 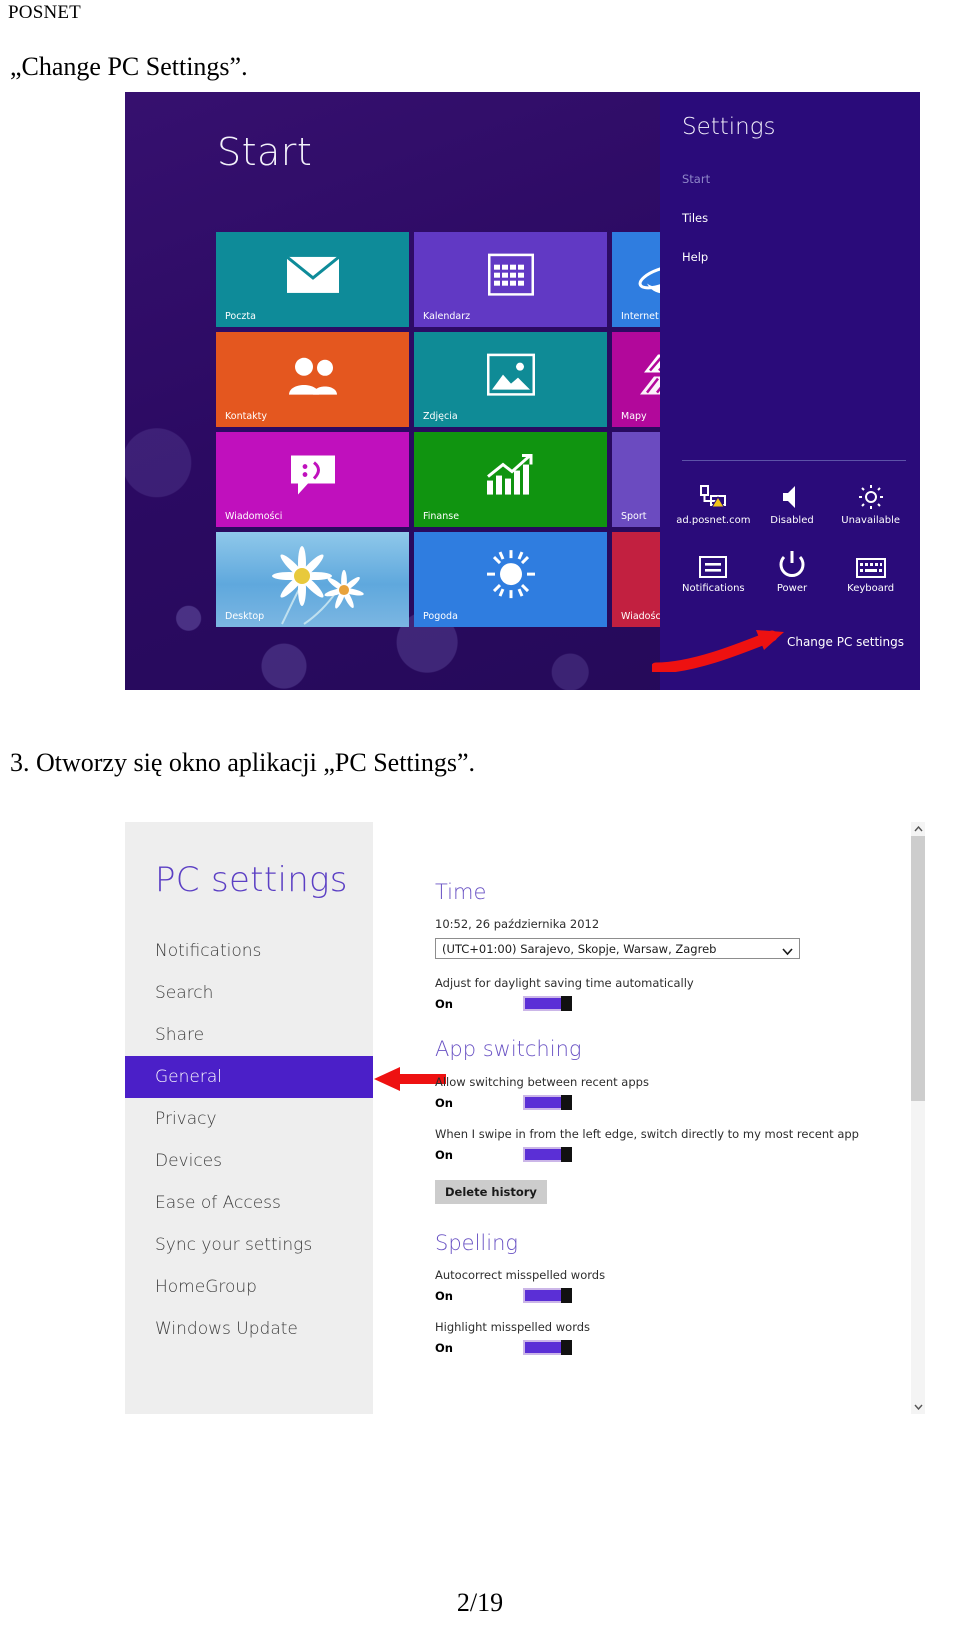 I want to click on charm-keyboard: Keyboard, so click(x=870, y=571).